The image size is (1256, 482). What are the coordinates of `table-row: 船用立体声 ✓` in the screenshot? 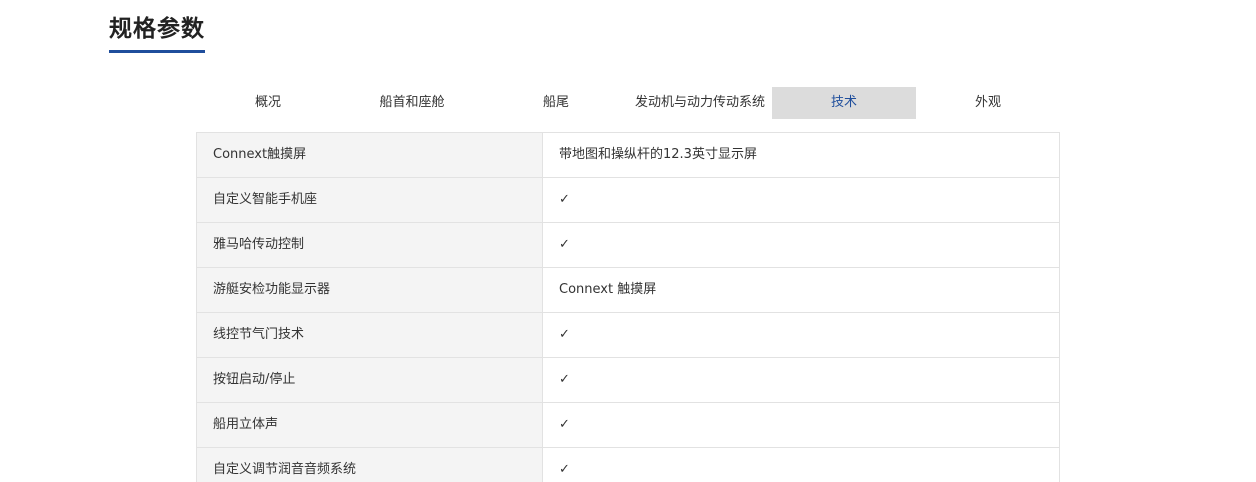 It's located at (628, 425).